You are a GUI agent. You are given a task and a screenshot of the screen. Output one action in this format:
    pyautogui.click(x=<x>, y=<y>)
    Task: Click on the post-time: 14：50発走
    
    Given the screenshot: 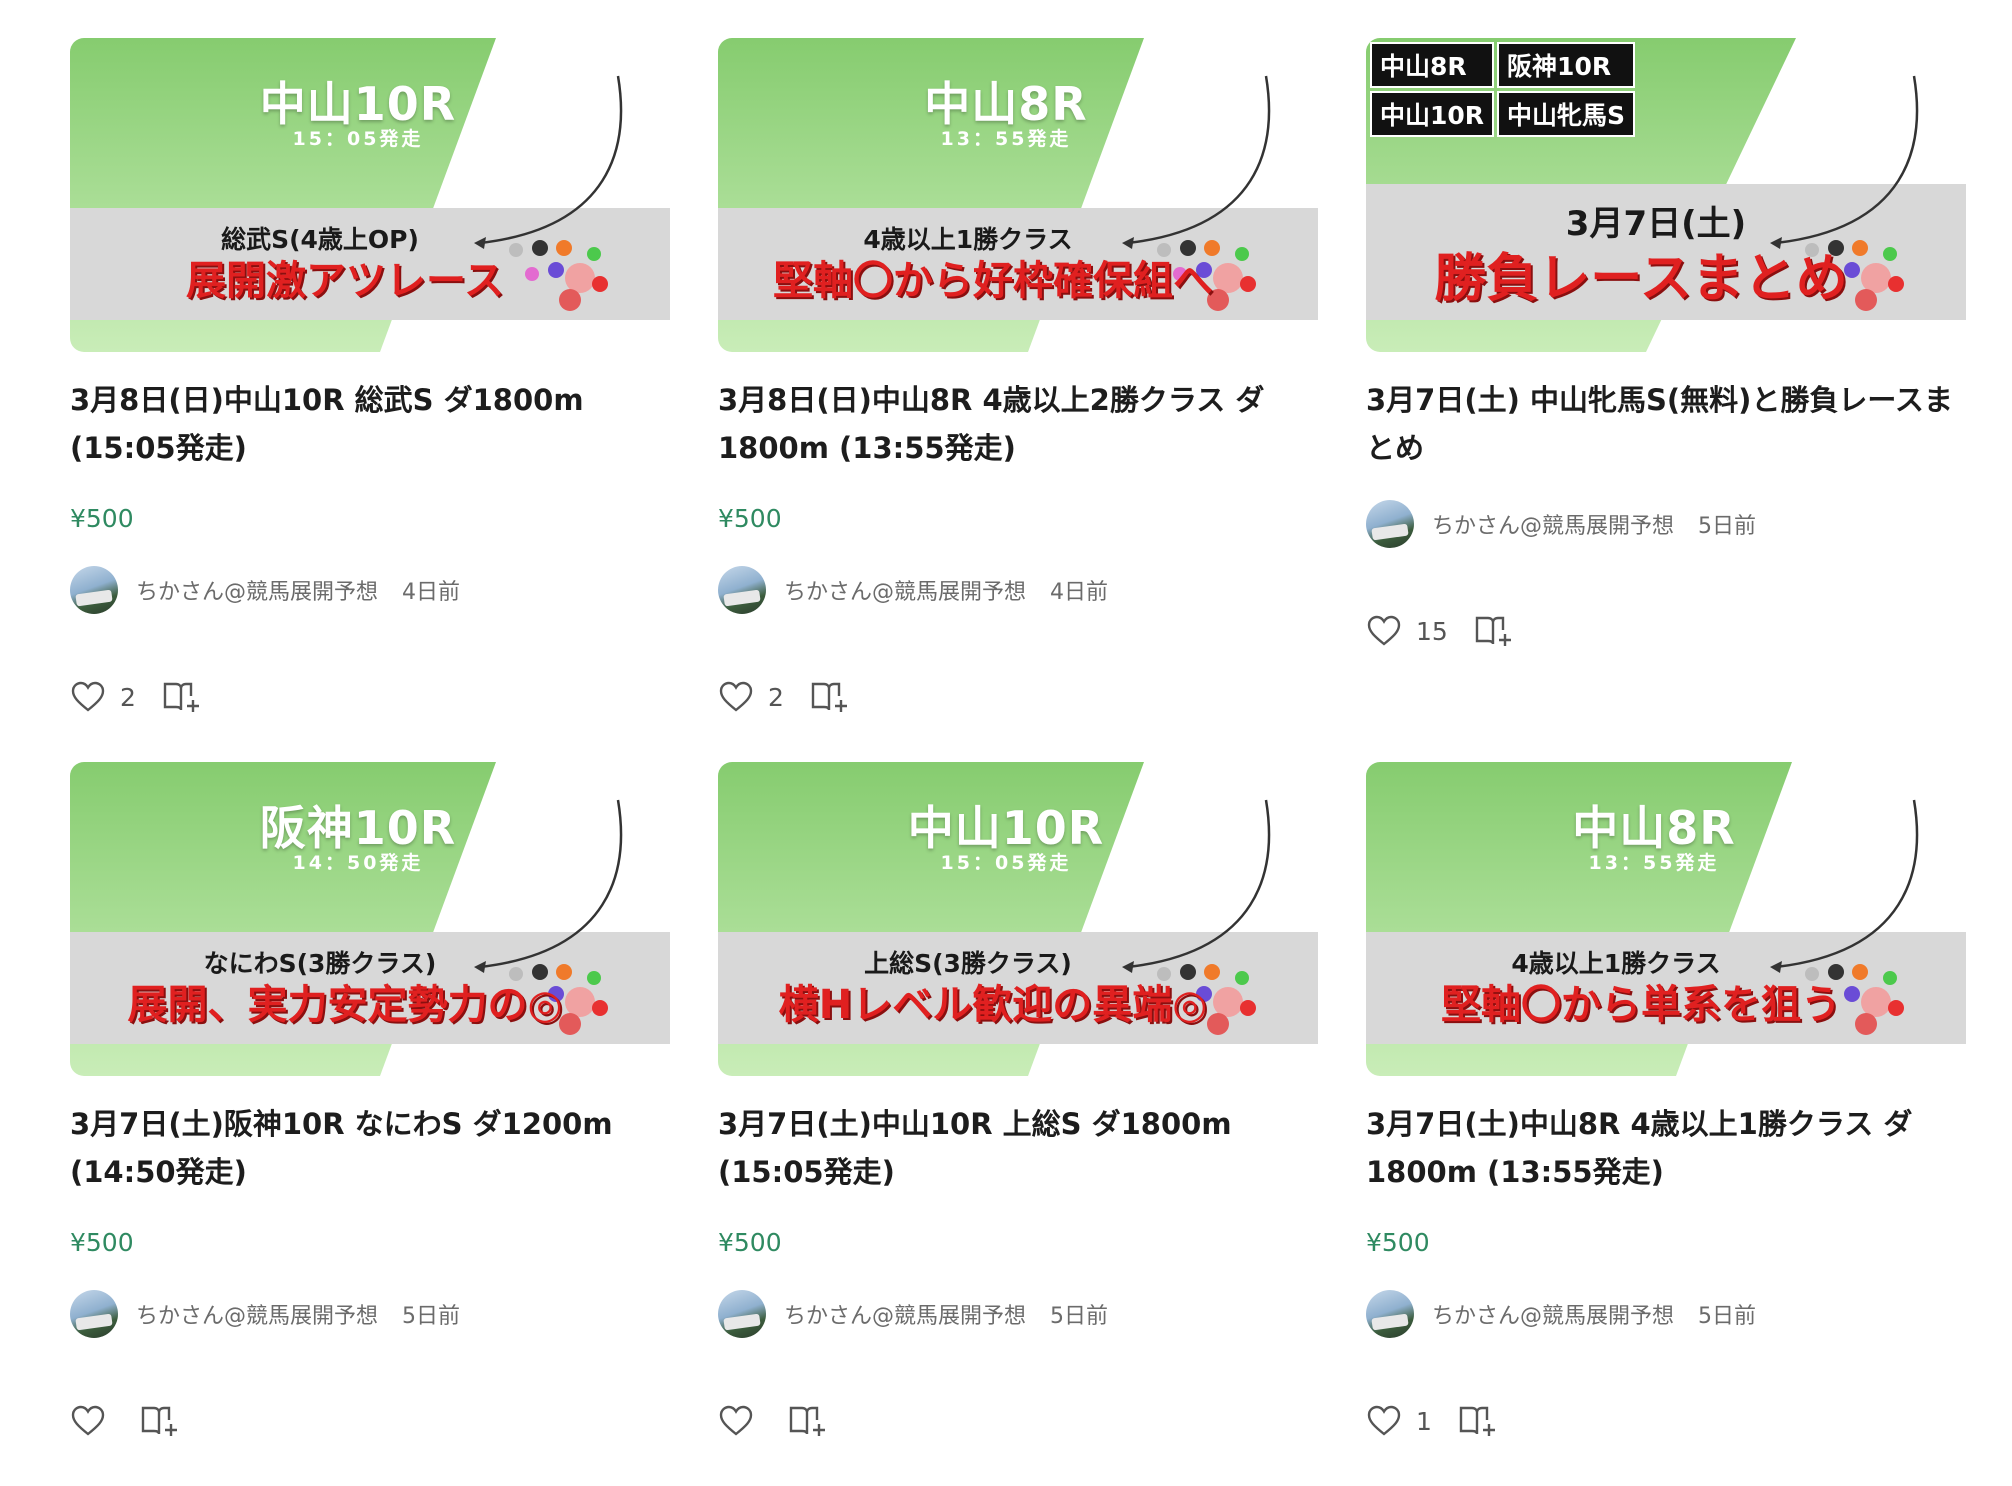 What is the action you would take?
    pyautogui.click(x=358, y=863)
    